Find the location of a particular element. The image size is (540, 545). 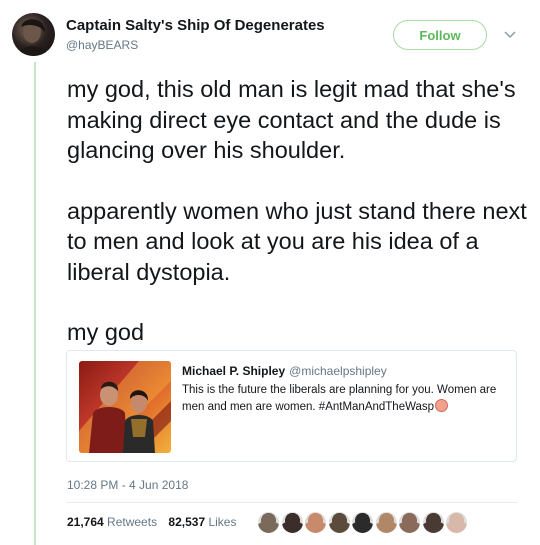

movie-poster-icon is located at coordinates (125, 407).